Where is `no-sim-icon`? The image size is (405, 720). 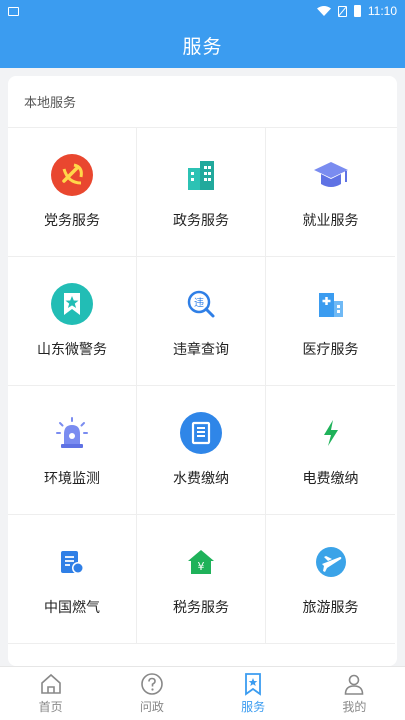 no-sim-icon is located at coordinates (342, 11).